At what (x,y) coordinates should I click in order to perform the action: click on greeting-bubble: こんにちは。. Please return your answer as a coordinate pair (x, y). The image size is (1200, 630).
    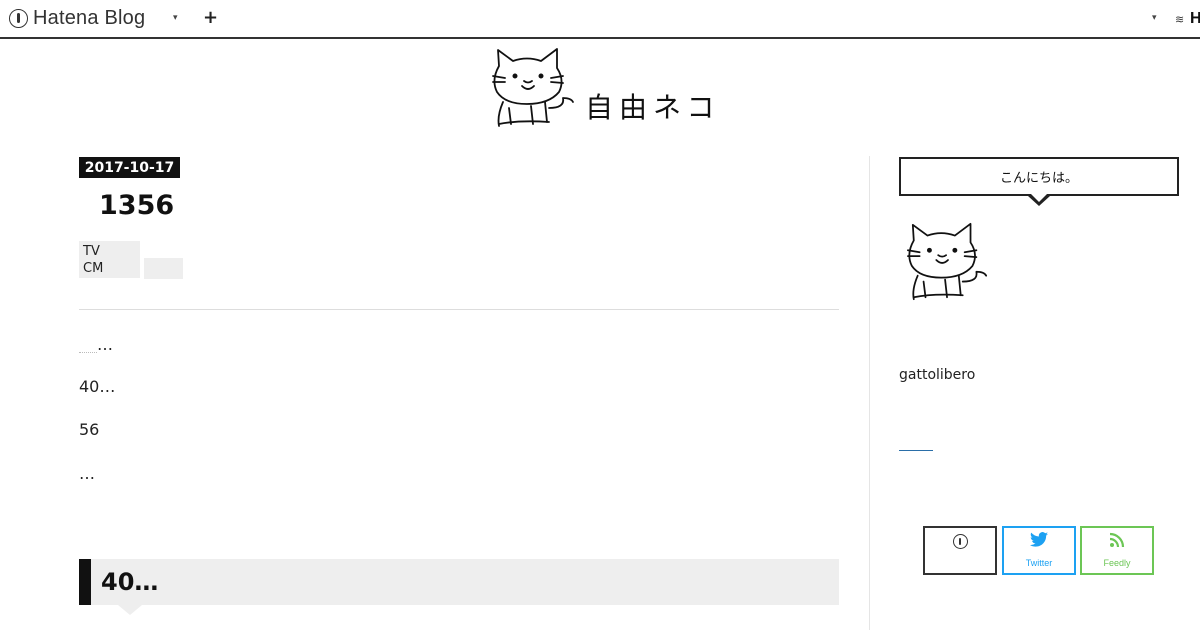
    Looking at the image, I should click on (1039, 176).